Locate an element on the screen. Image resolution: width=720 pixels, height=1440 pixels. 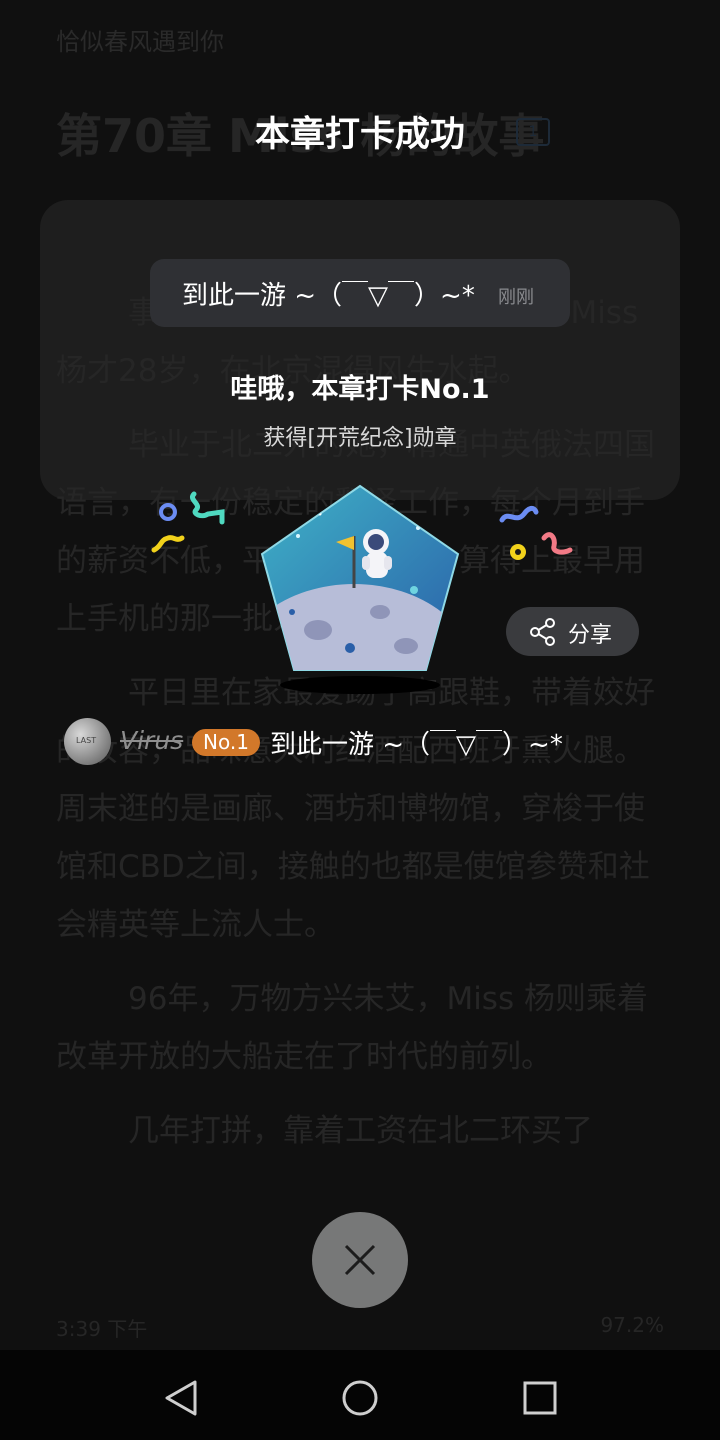
rank-badge: No.1 is located at coordinates (226, 742).